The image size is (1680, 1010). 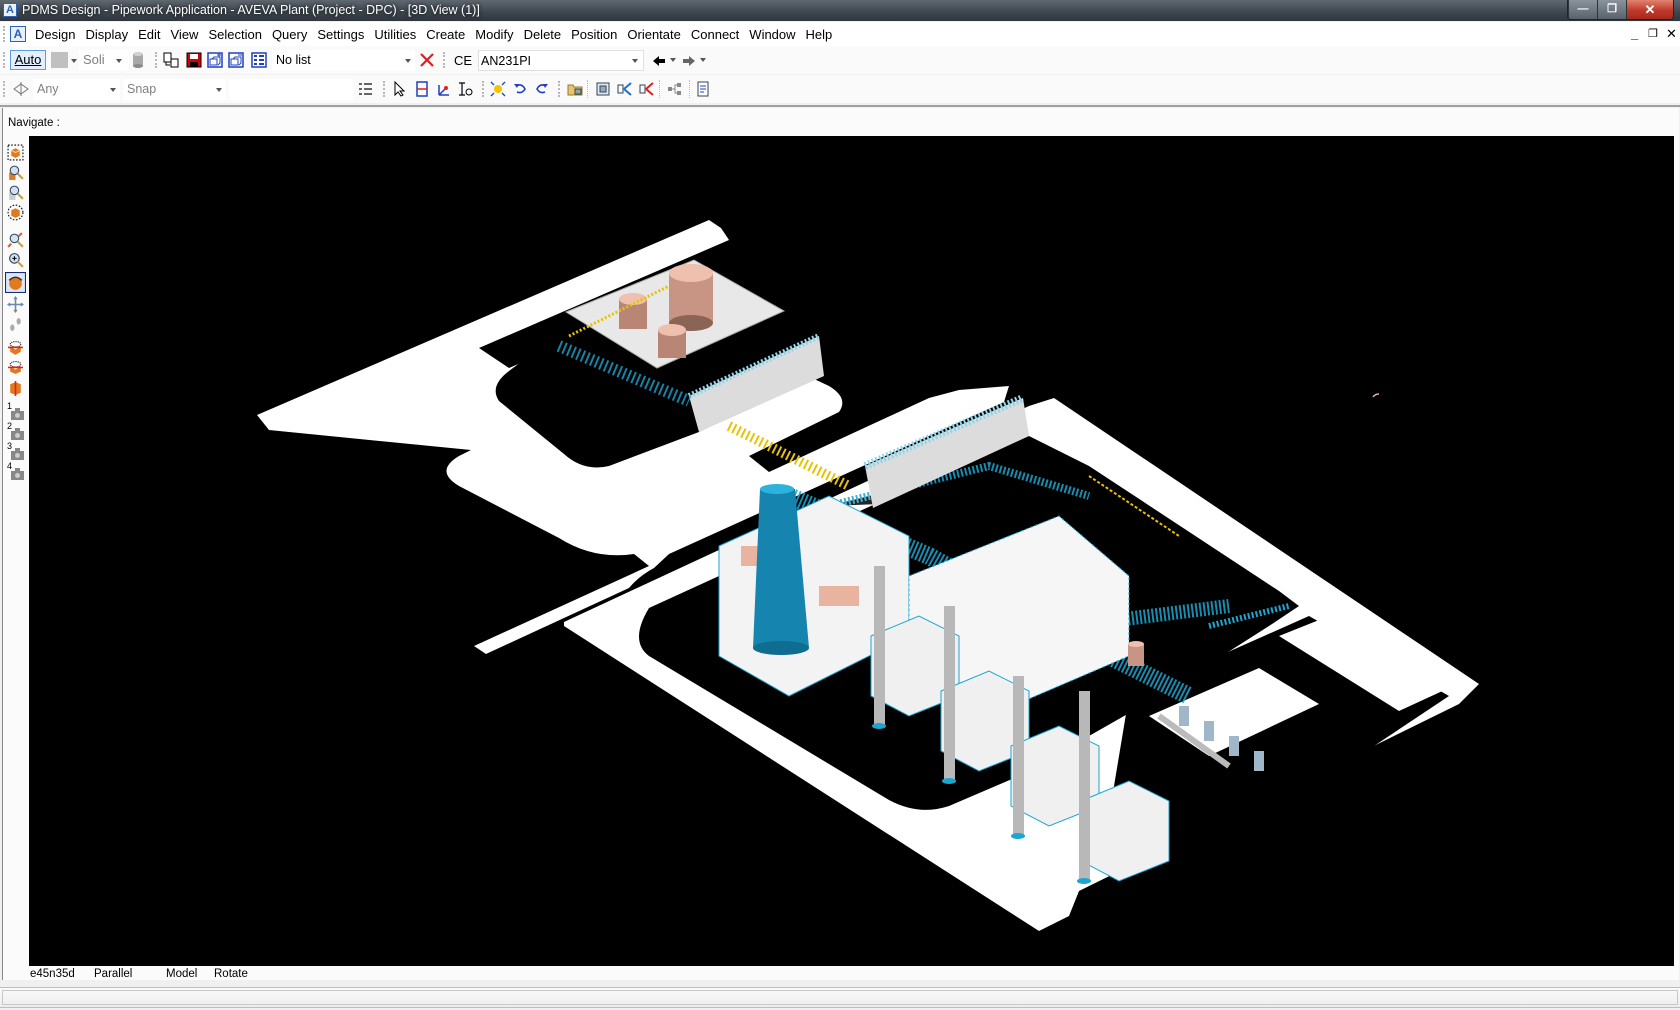 What do you see at coordinates (715, 34) in the screenshot?
I see `menu-connect: Connect` at bounding box center [715, 34].